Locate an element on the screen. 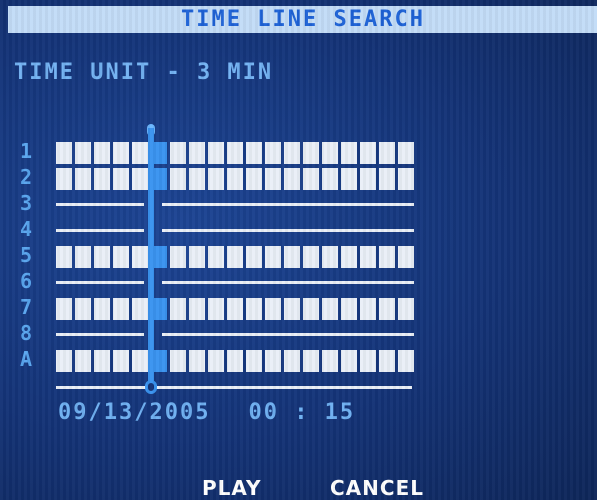  play-button: PLAY is located at coordinates (231, 488).